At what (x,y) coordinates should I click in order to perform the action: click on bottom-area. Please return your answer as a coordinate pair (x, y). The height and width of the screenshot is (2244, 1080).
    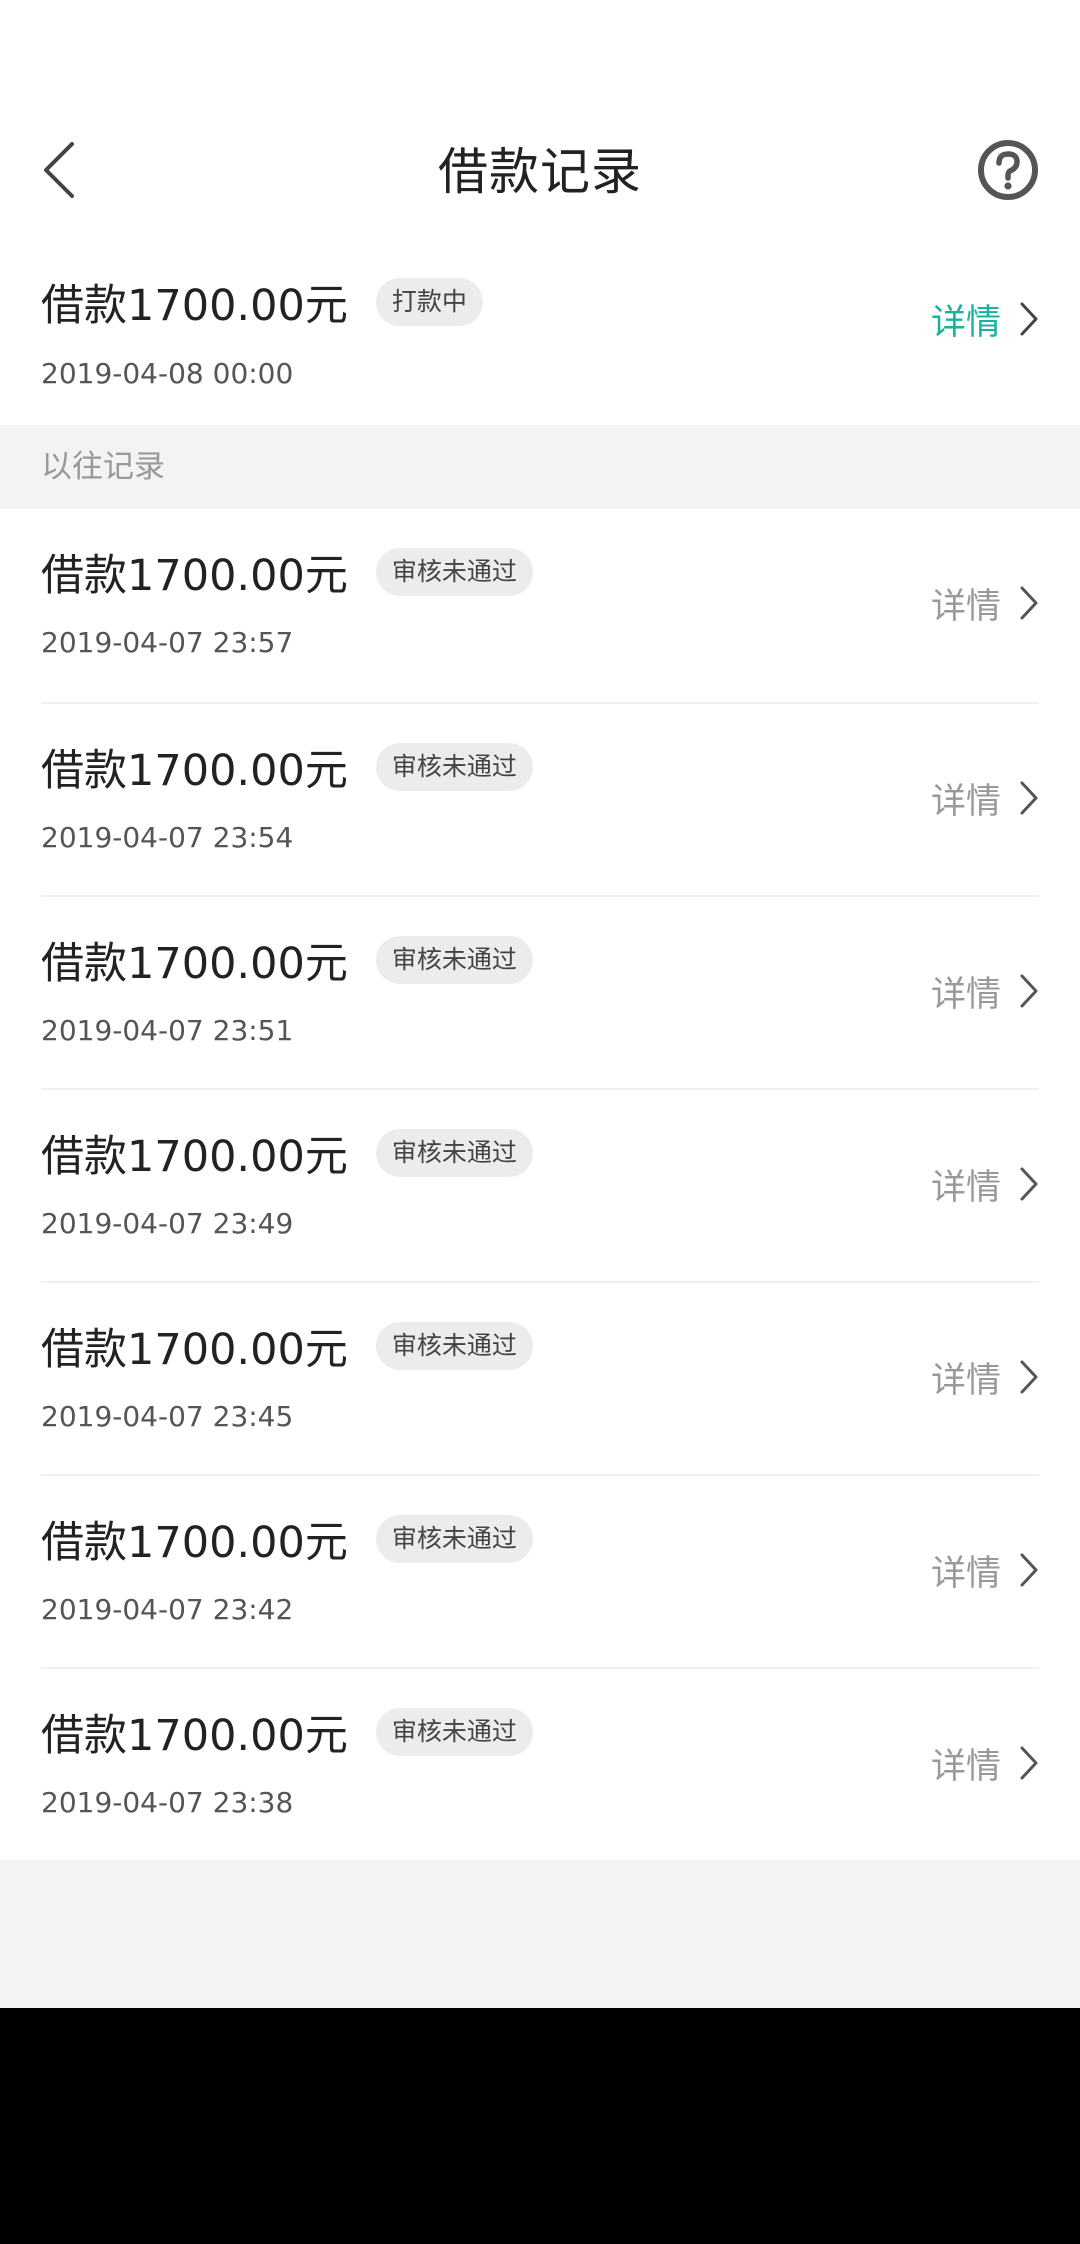
    Looking at the image, I should click on (540, 2126).